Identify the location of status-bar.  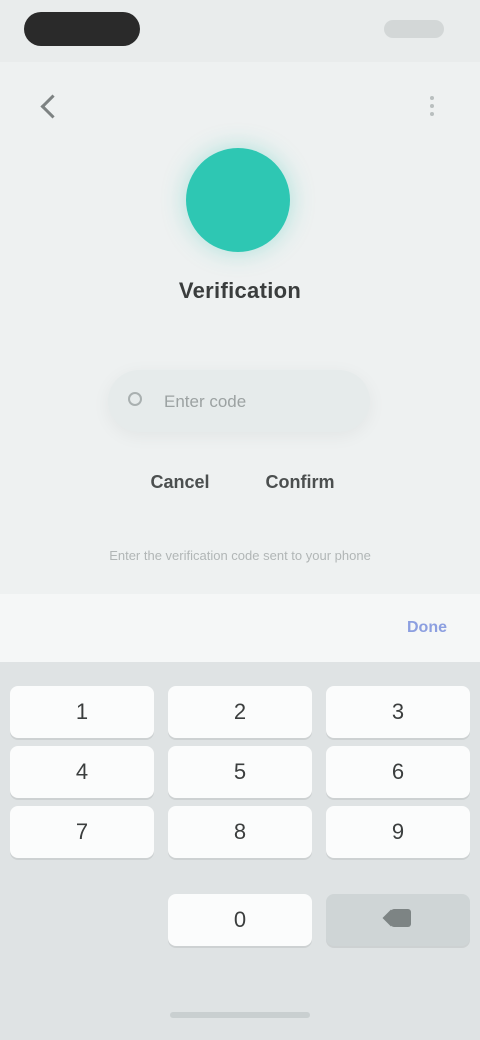
(240, 31).